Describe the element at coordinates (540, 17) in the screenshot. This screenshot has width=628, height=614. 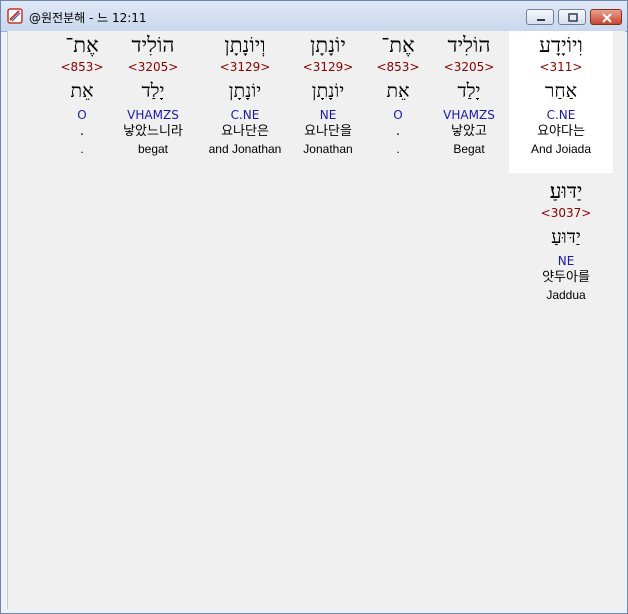
I see `minimize-button` at that location.